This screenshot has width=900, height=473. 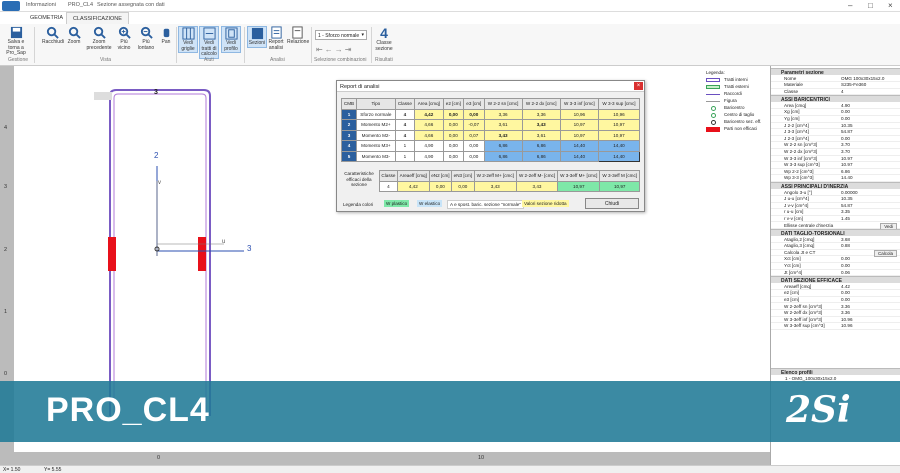 I want to click on maximize-icon: □, so click(x=870, y=5).